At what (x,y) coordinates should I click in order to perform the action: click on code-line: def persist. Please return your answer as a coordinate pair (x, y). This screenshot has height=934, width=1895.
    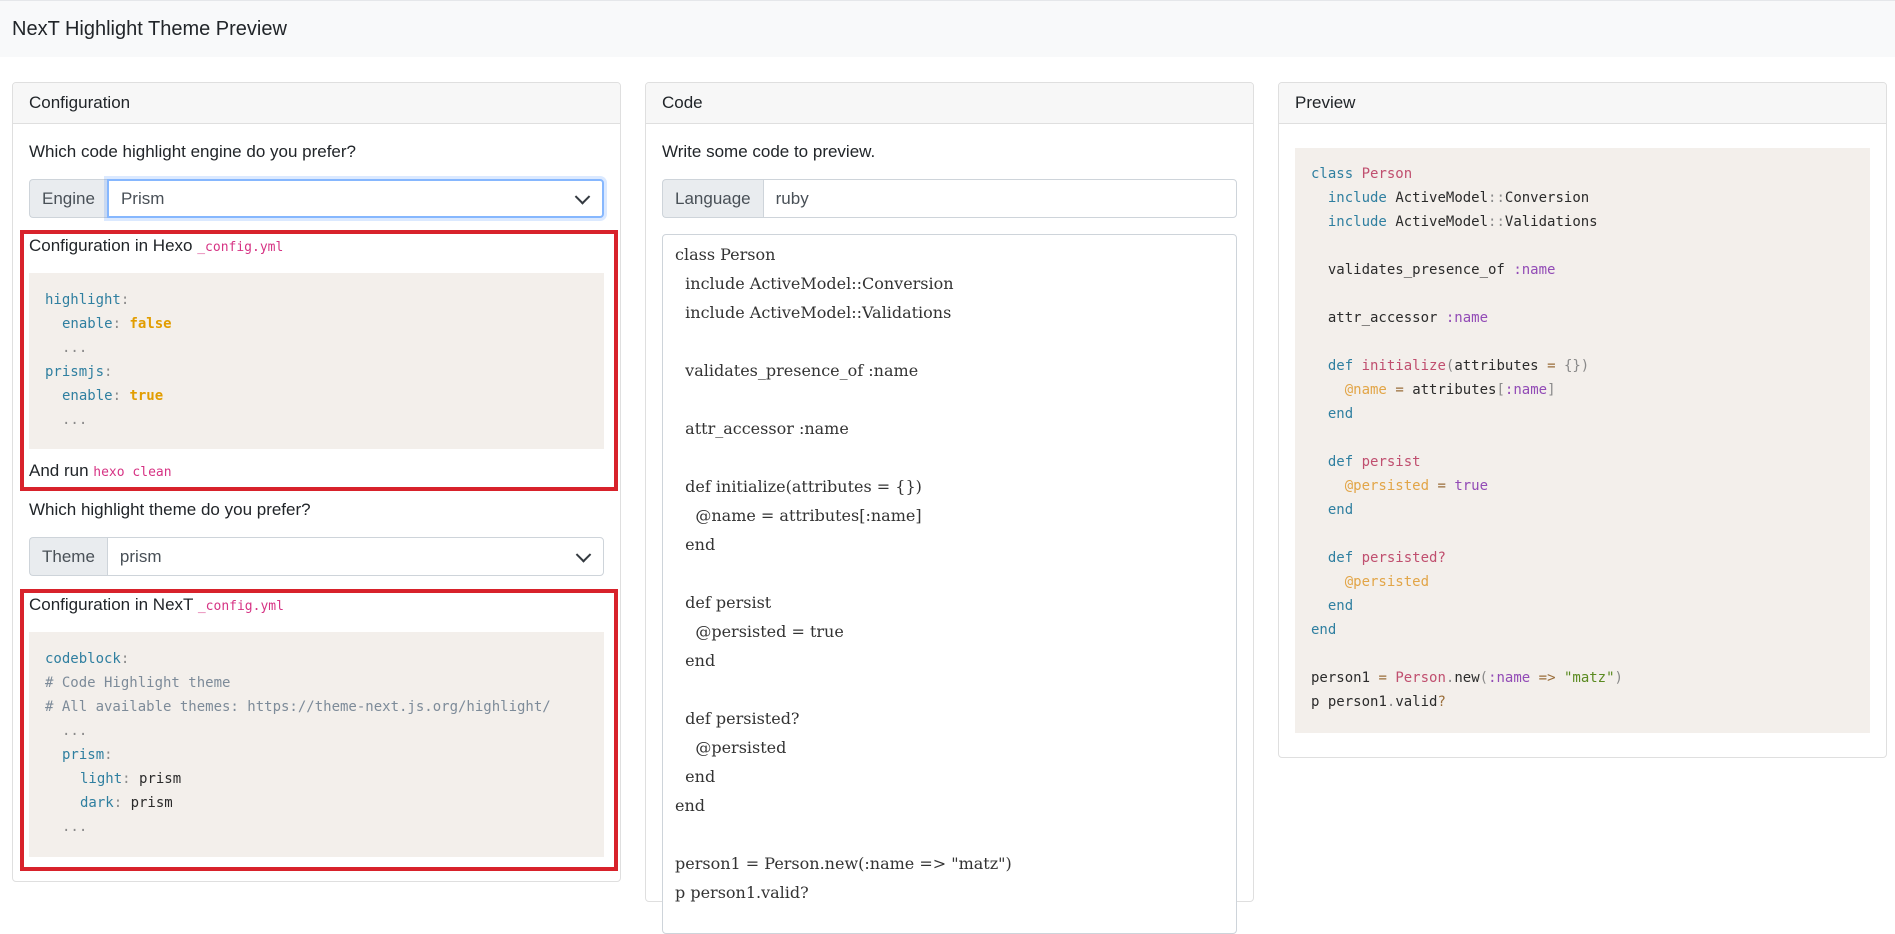
    Looking at the image, I should click on (723, 602).